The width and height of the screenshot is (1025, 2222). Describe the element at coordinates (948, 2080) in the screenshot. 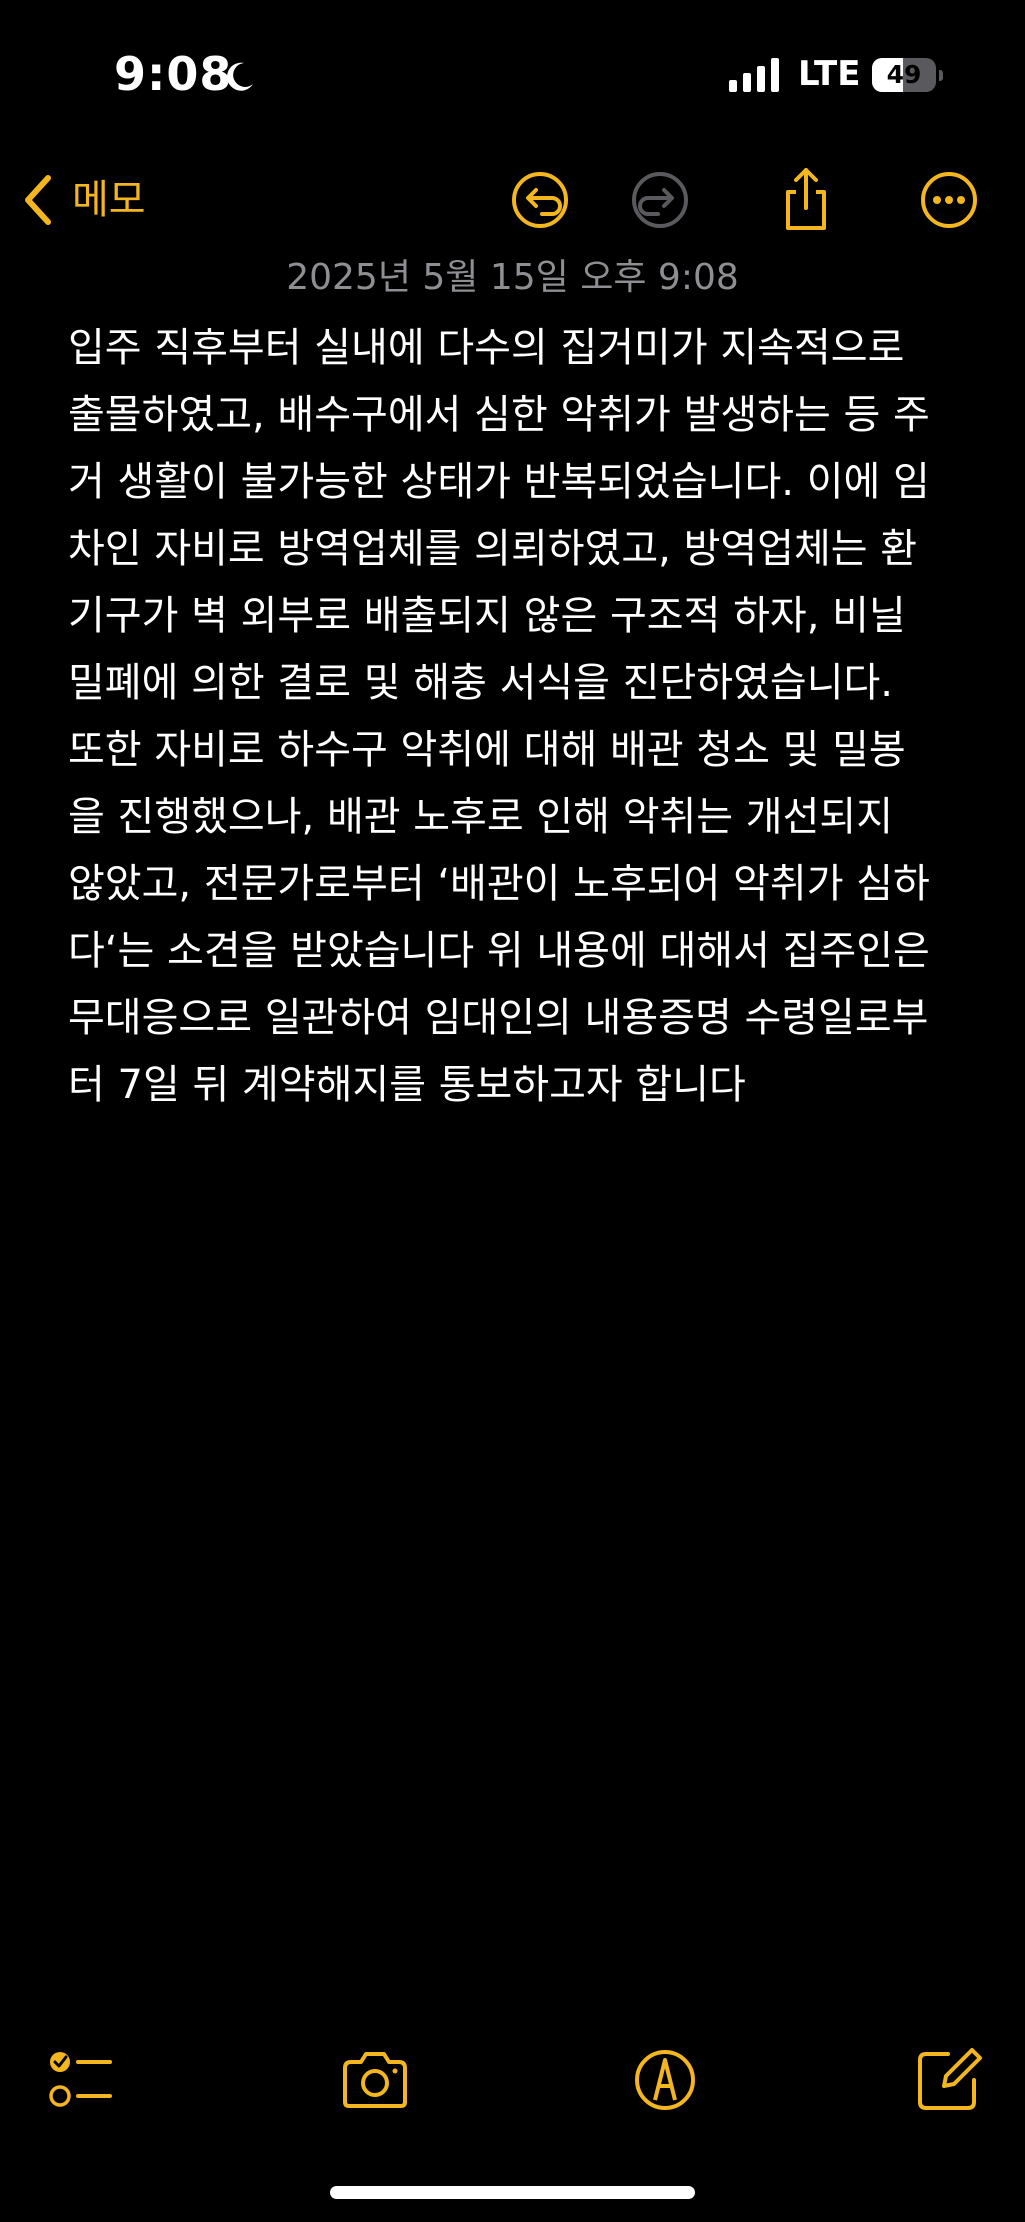

I see `compose-icon` at that location.